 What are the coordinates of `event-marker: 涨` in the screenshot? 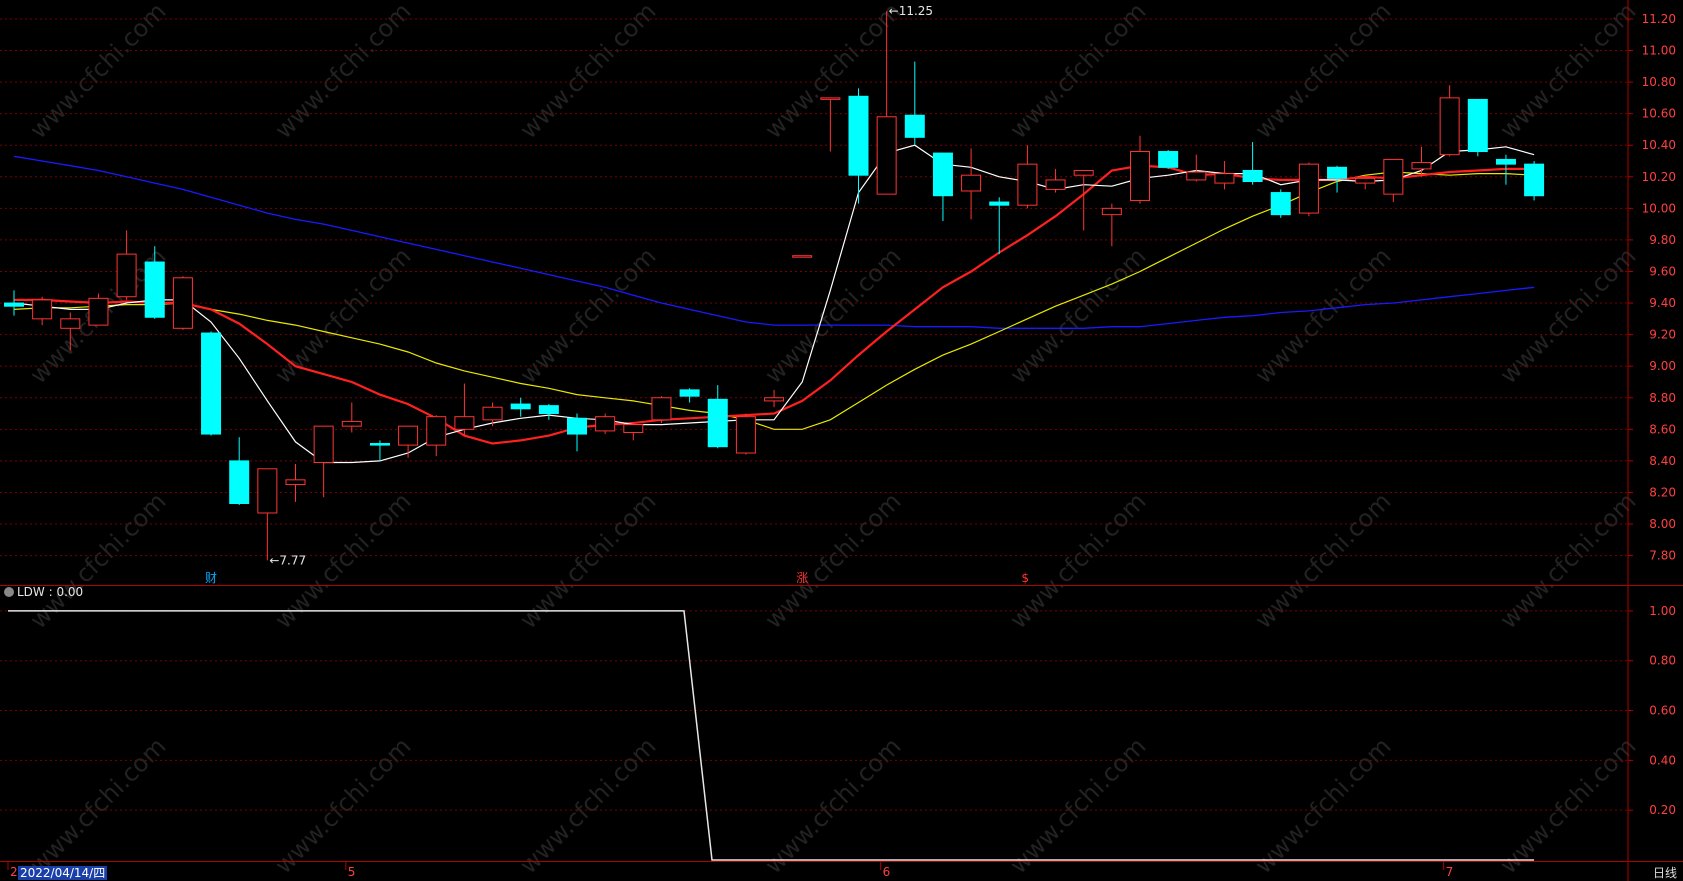 It's located at (802, 577).